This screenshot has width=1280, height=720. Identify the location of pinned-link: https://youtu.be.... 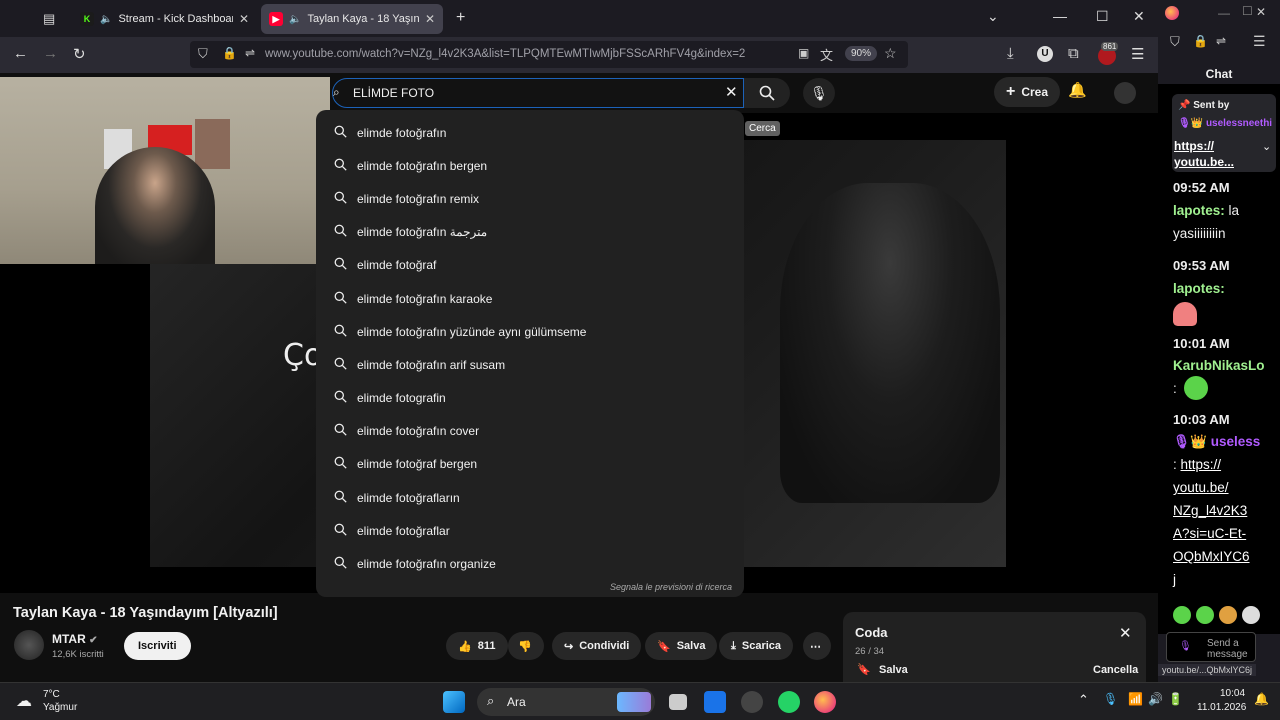
(1204, 154).